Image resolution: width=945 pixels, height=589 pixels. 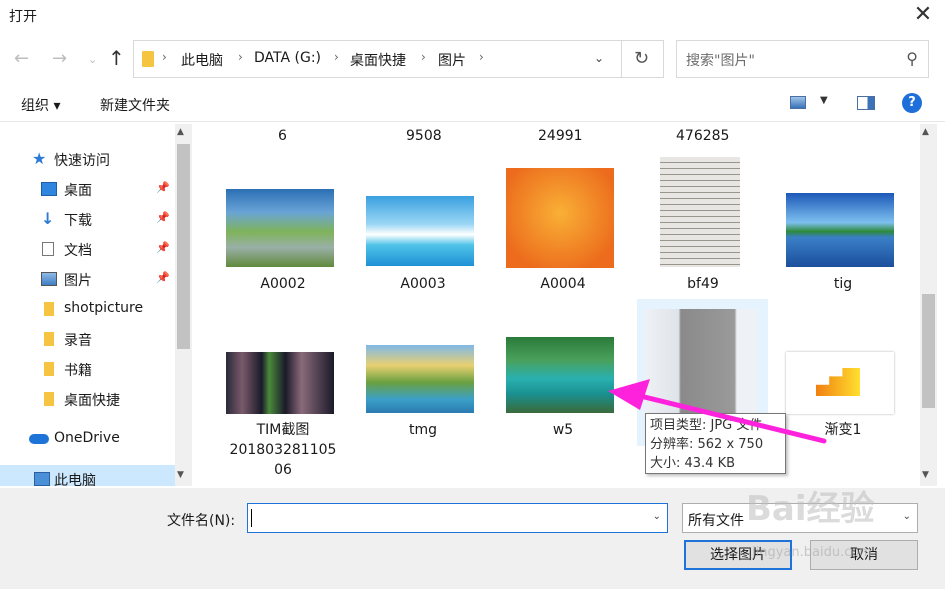 I want to click on file-tile-tig: tig, so click(x=843, y=242).